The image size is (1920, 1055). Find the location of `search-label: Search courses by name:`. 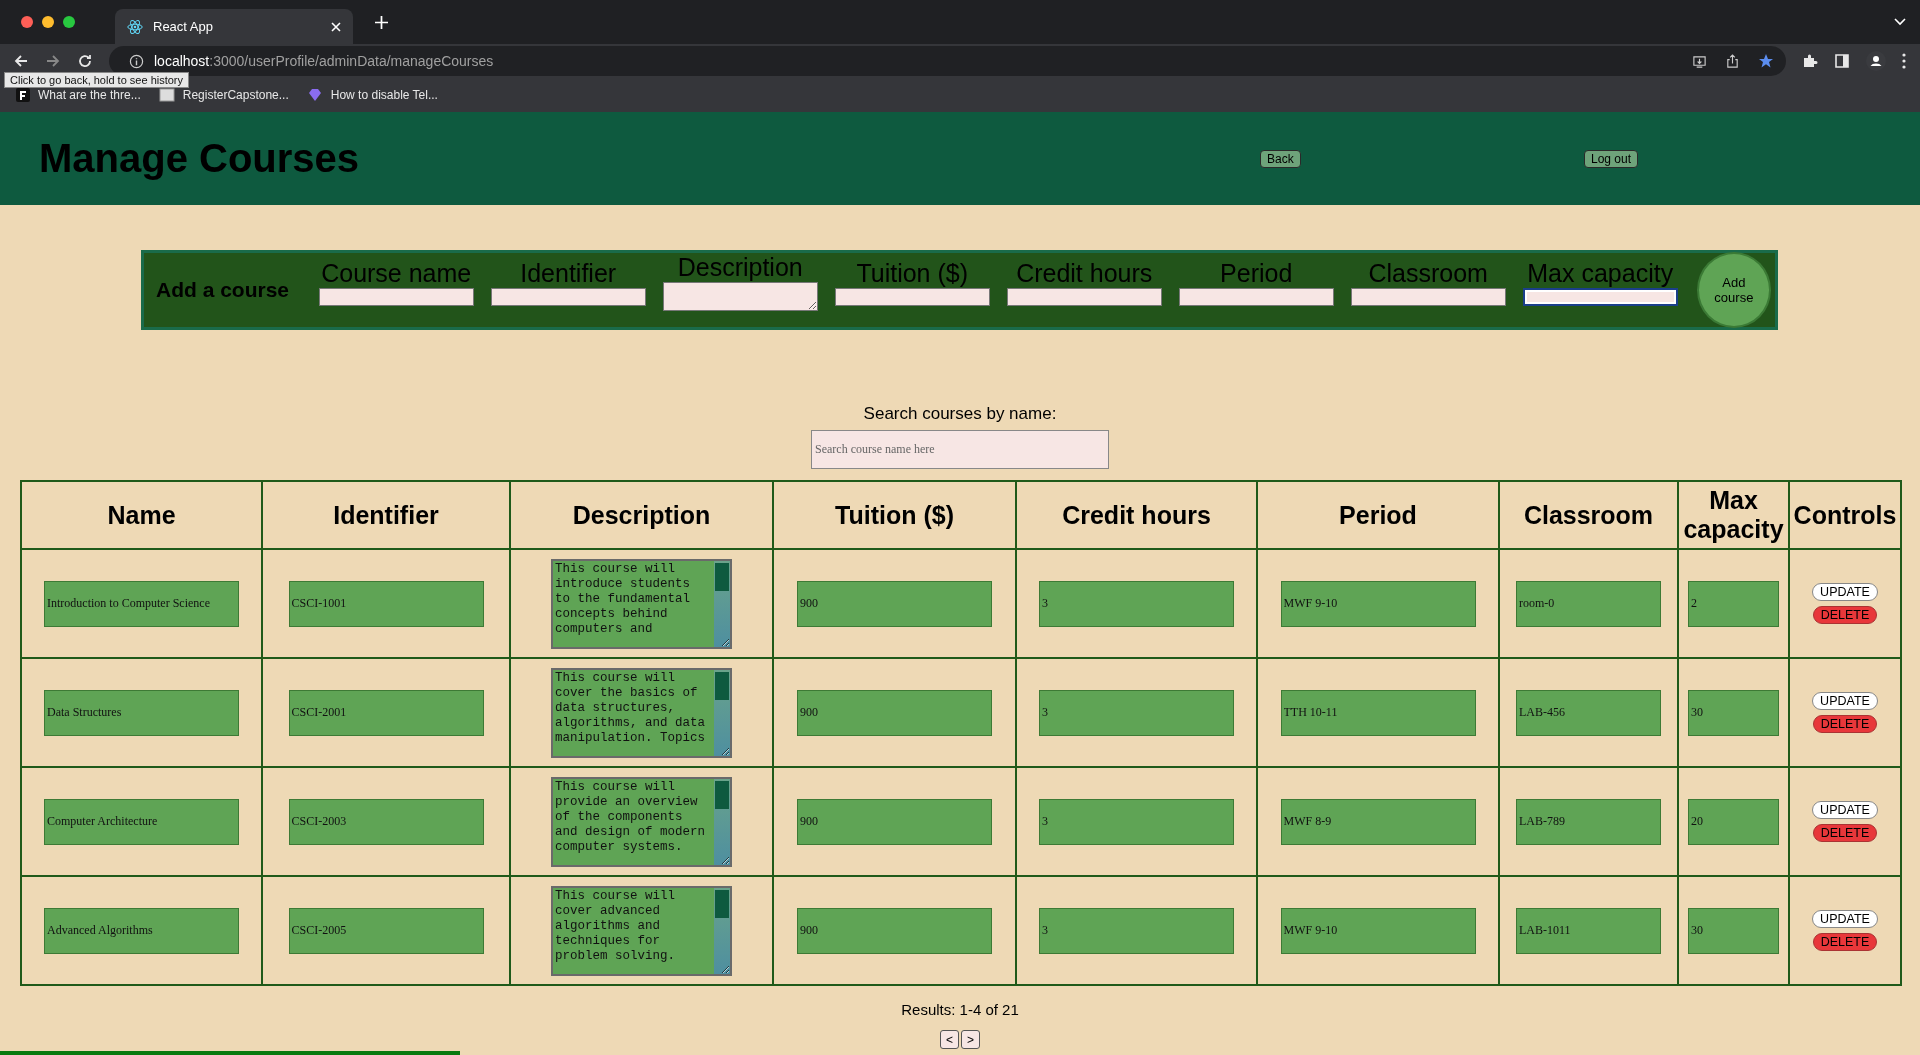

search-label: Search courses by name: is located at coordinates (960, 414).